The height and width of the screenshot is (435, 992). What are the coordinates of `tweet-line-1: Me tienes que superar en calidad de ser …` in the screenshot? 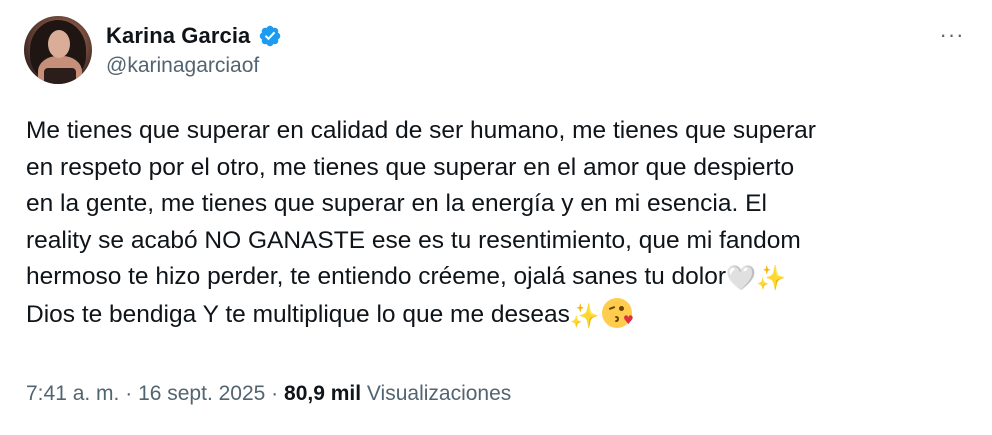 It's located at (421, 130).